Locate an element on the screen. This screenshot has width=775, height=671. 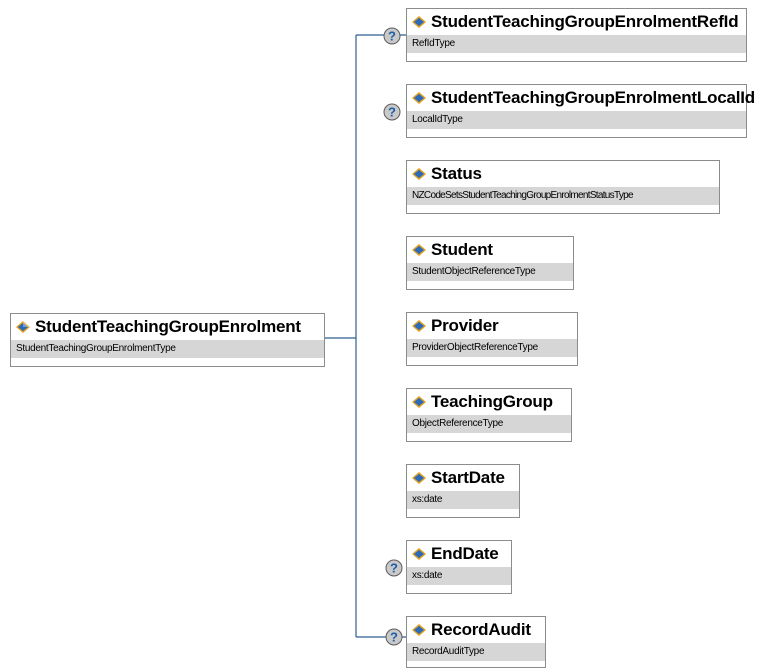
child-element-name: Status is located at coordinates (456, 173).